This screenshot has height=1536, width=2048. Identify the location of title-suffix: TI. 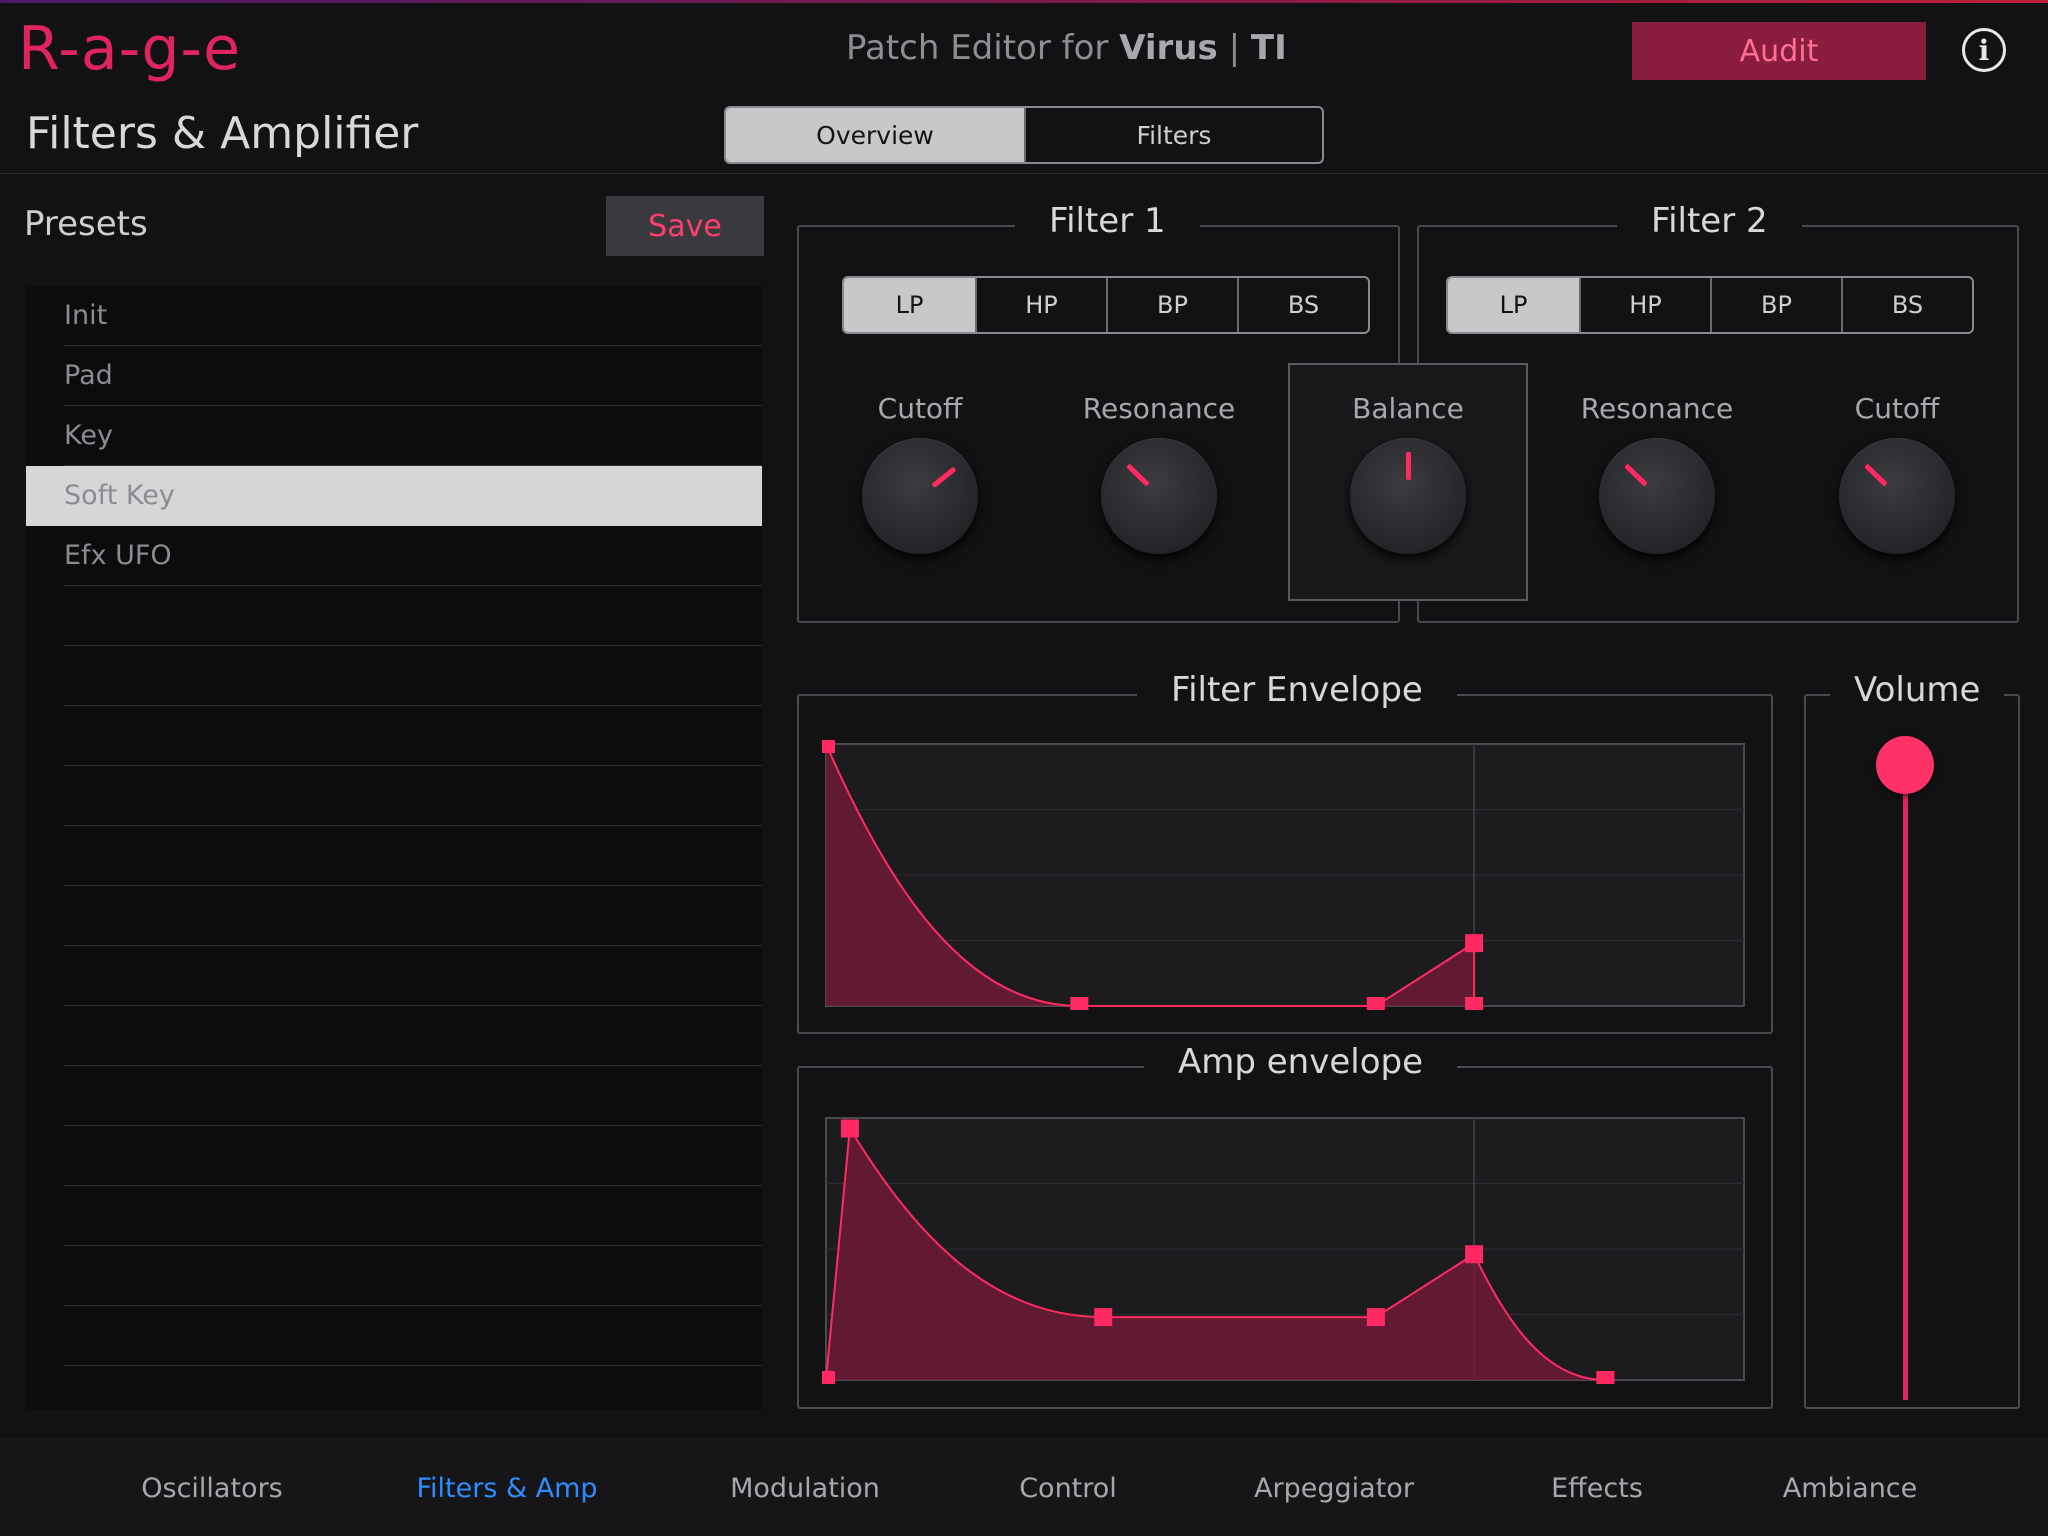
(1268, 48).